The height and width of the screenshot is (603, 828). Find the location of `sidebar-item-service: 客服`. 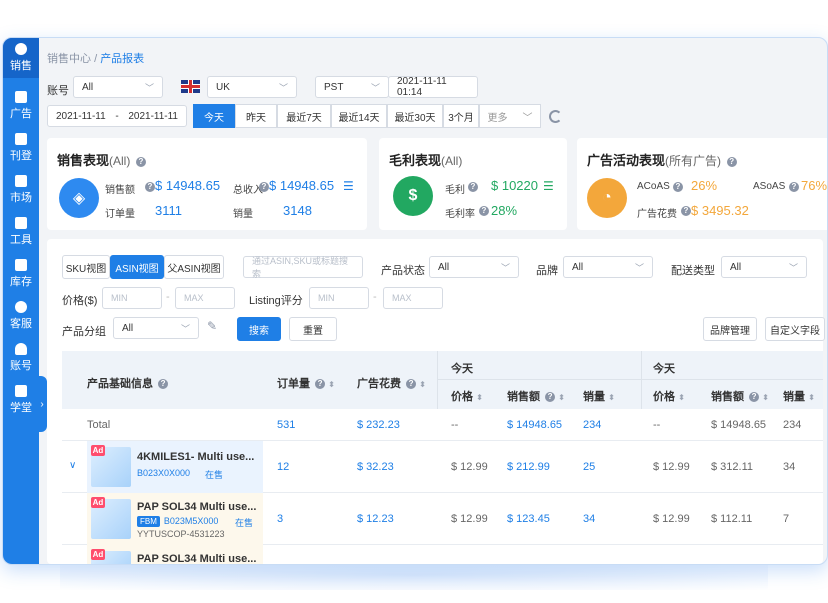

sidebar-item-service: 客服 is located at coordinates (21, 316).